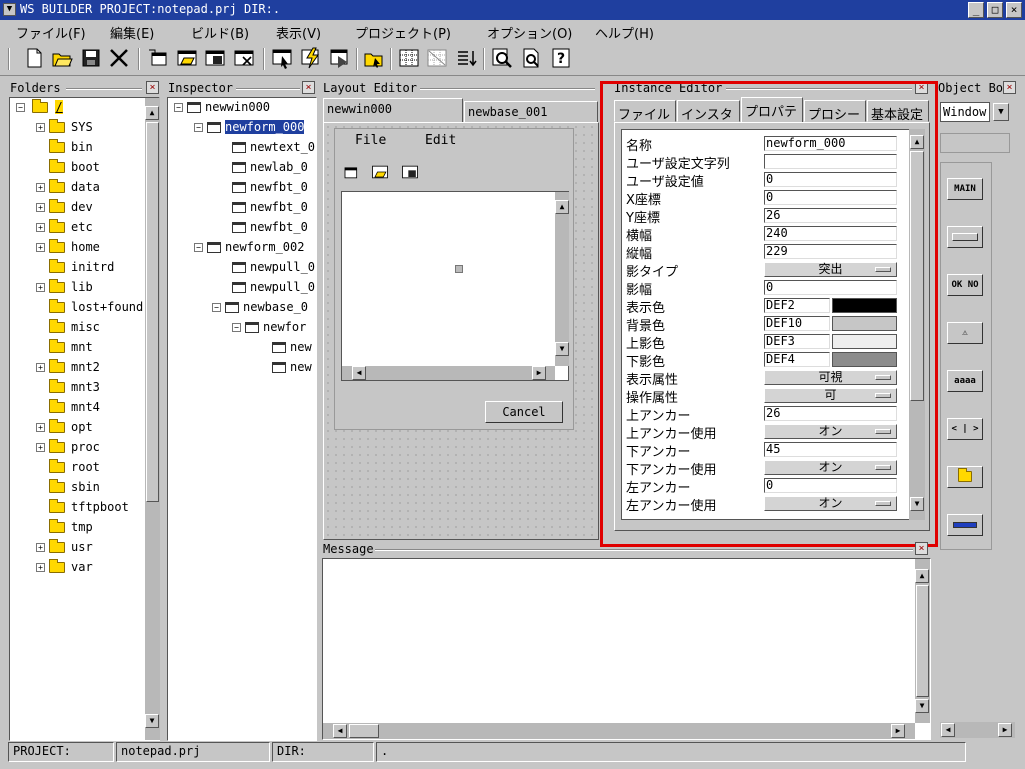  I want to click on instance-editor-close-icon: ×, so click(921, 87).